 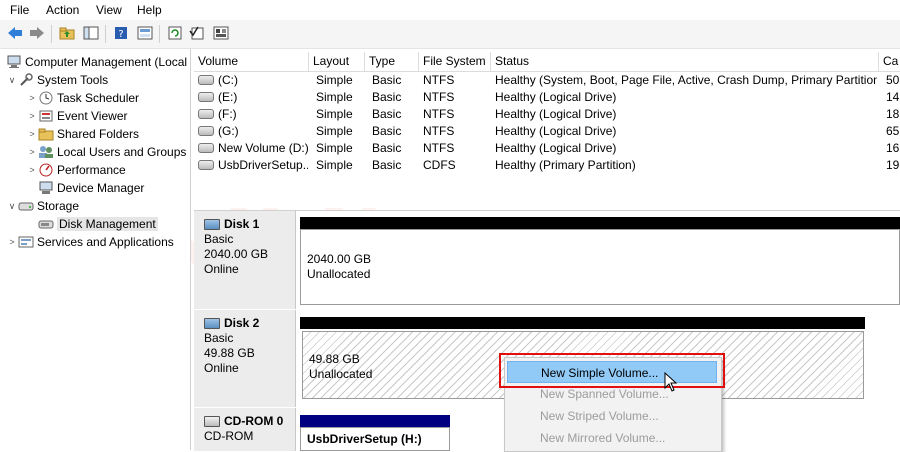 I want to click on disk-type: Basic, so click(x=219, y=239).